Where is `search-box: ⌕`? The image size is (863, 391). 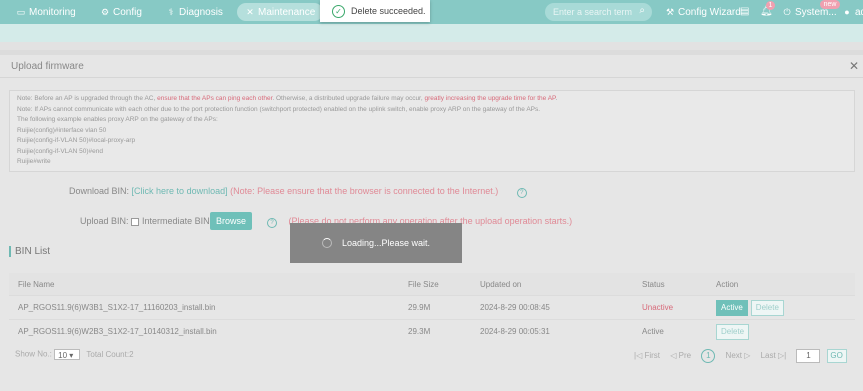
search-box: ⌕ is located at coordinates (598, 12).